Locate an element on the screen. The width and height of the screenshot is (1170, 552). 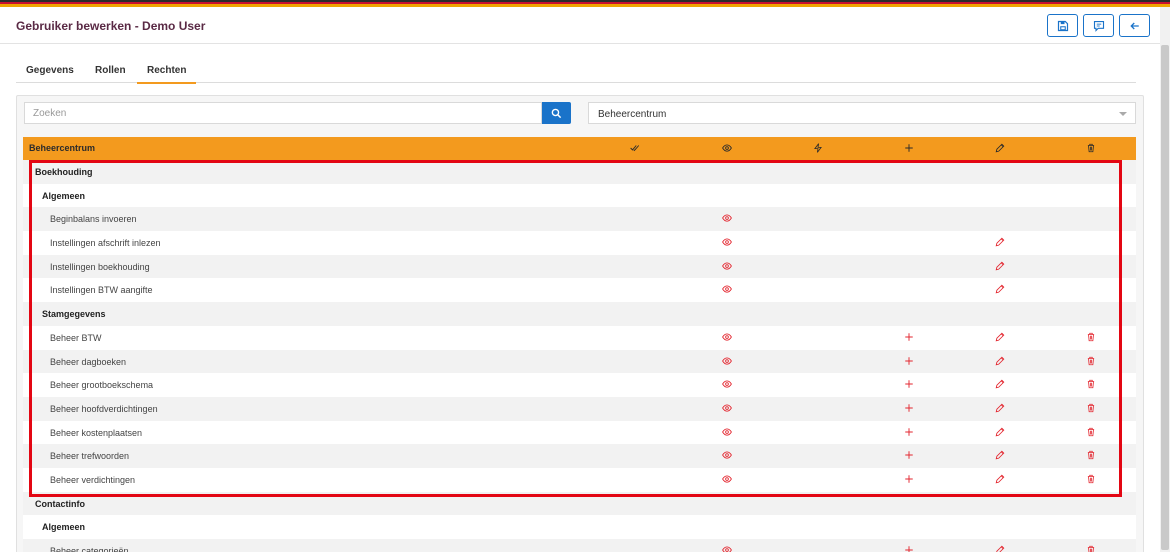
page-scrollbar is located at coordinates (1165, 279).